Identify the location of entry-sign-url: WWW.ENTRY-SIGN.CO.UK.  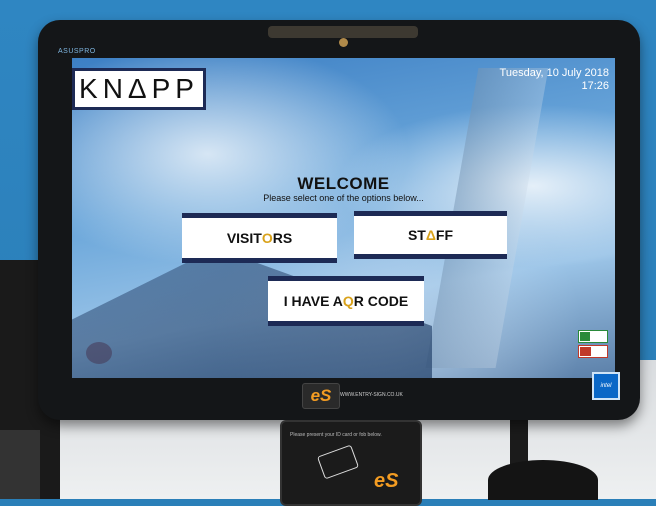
(371, 395).